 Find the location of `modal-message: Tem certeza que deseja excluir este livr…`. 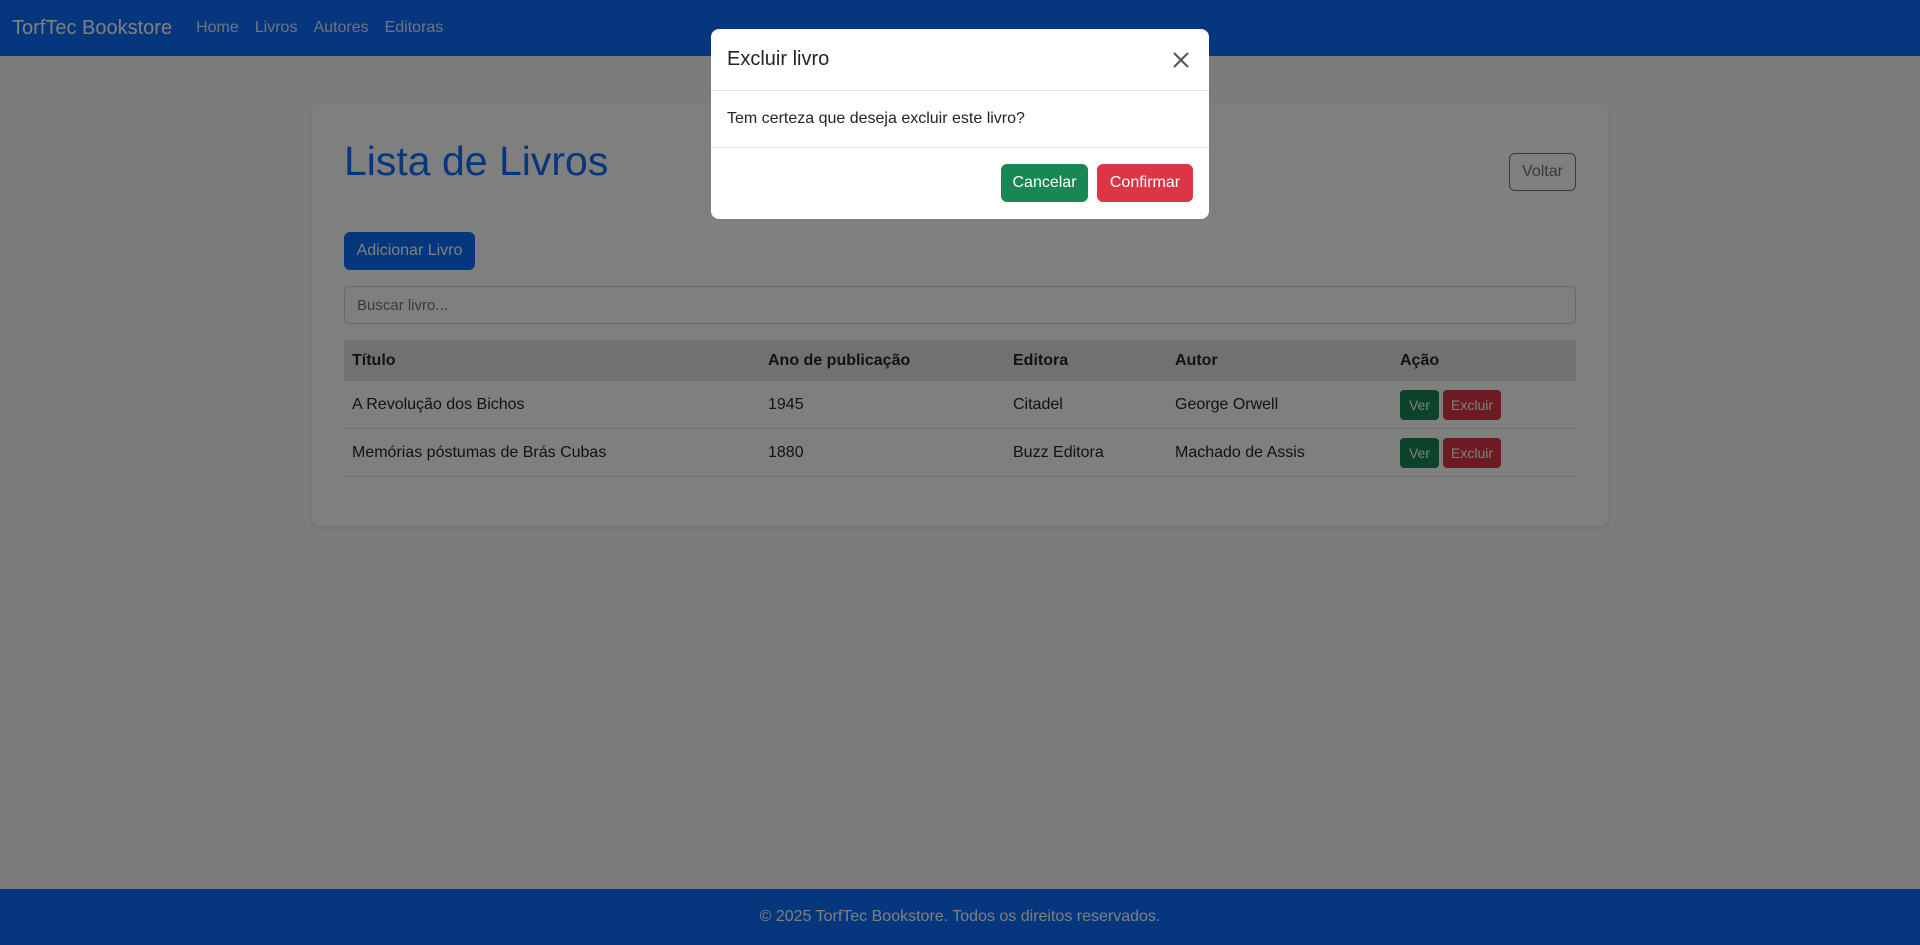

modal-message: Tem certeza que deseja excluir este livr… is located at coordinates (876, 118).